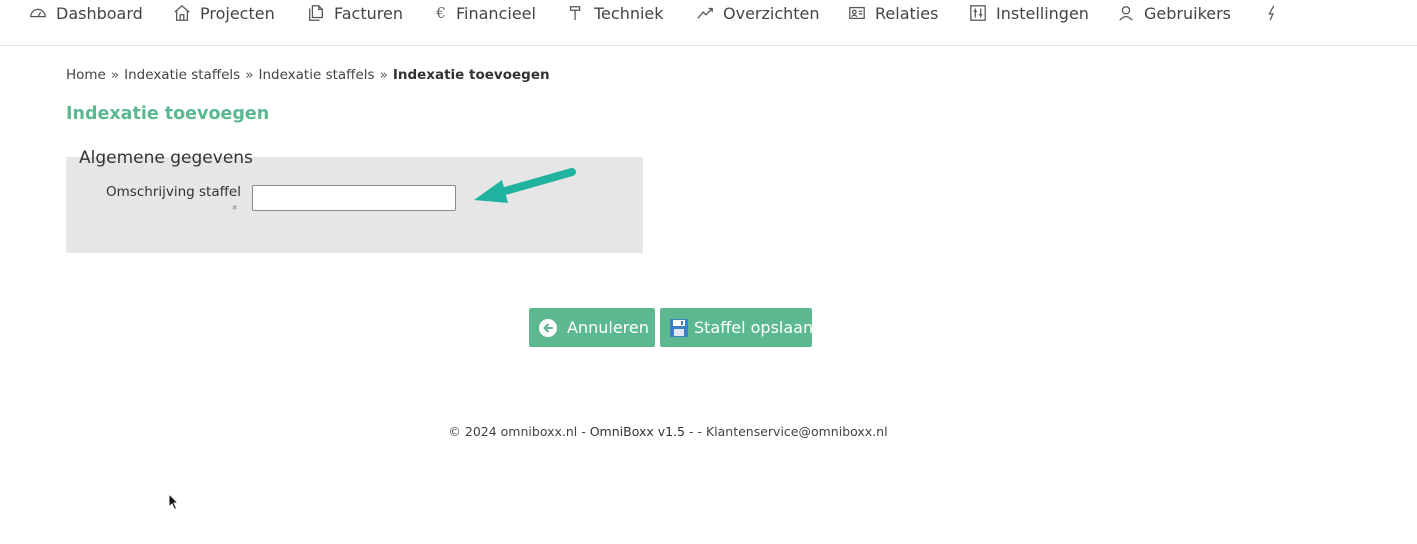  Describe the element at coordinates (576, 13) in the screenshot. I see `hammer-icon` at that location.